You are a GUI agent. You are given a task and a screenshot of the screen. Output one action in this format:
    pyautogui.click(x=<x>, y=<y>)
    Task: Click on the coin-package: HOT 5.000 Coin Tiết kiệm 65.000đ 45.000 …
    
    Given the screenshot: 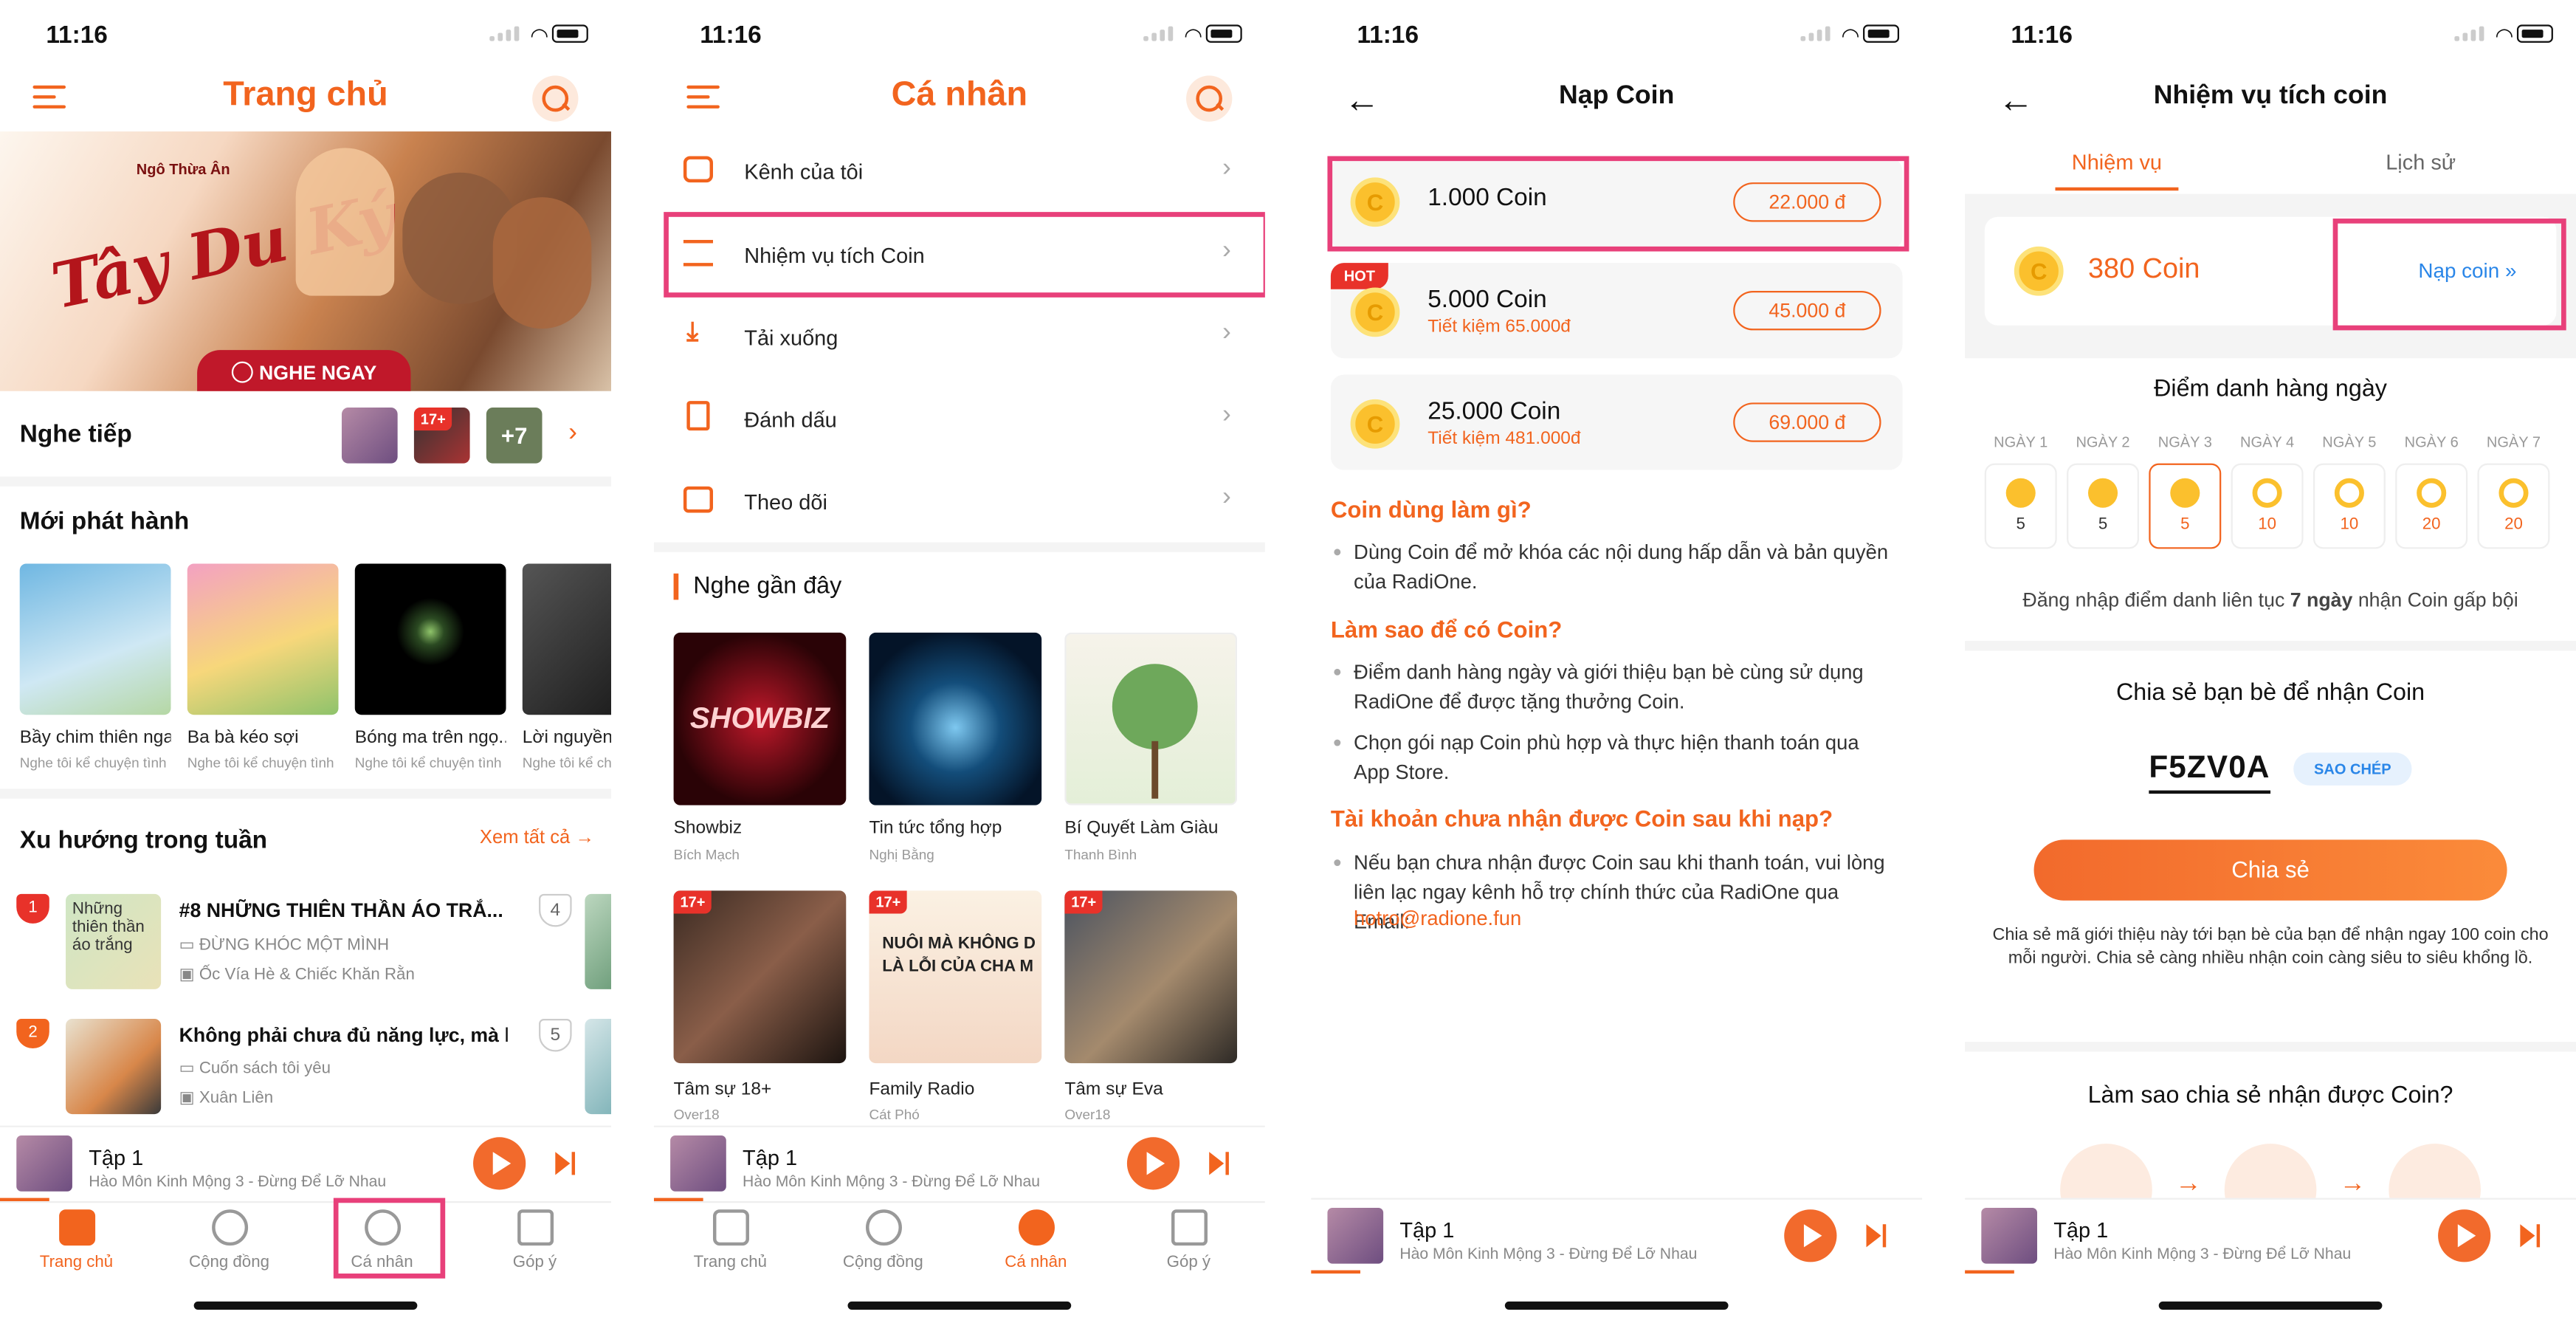 What is the action you would take?
    pyautogui.click(x=1617, y=311)
    